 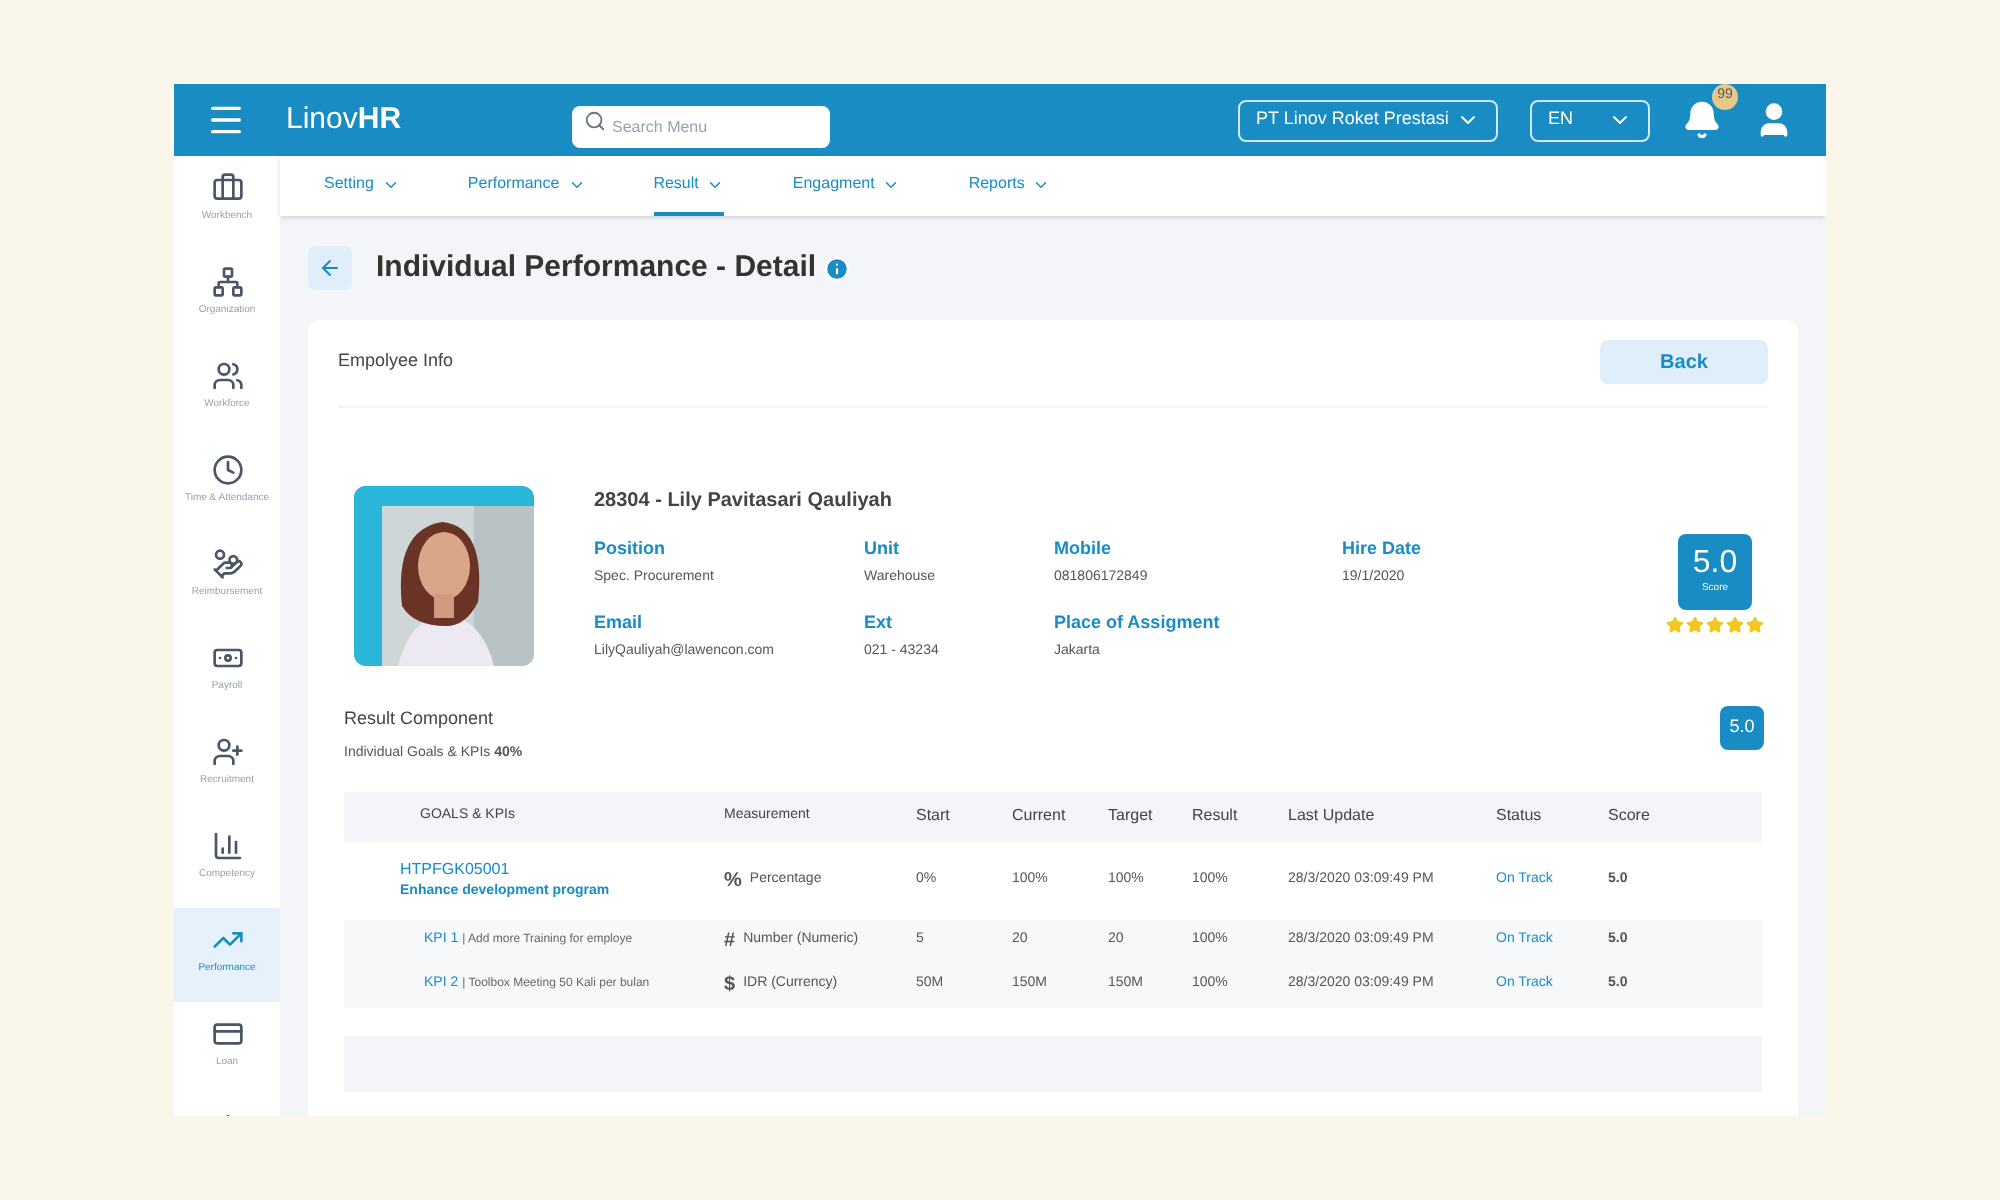 I want to click on back-button: Back, so click(x=1684, y=362).